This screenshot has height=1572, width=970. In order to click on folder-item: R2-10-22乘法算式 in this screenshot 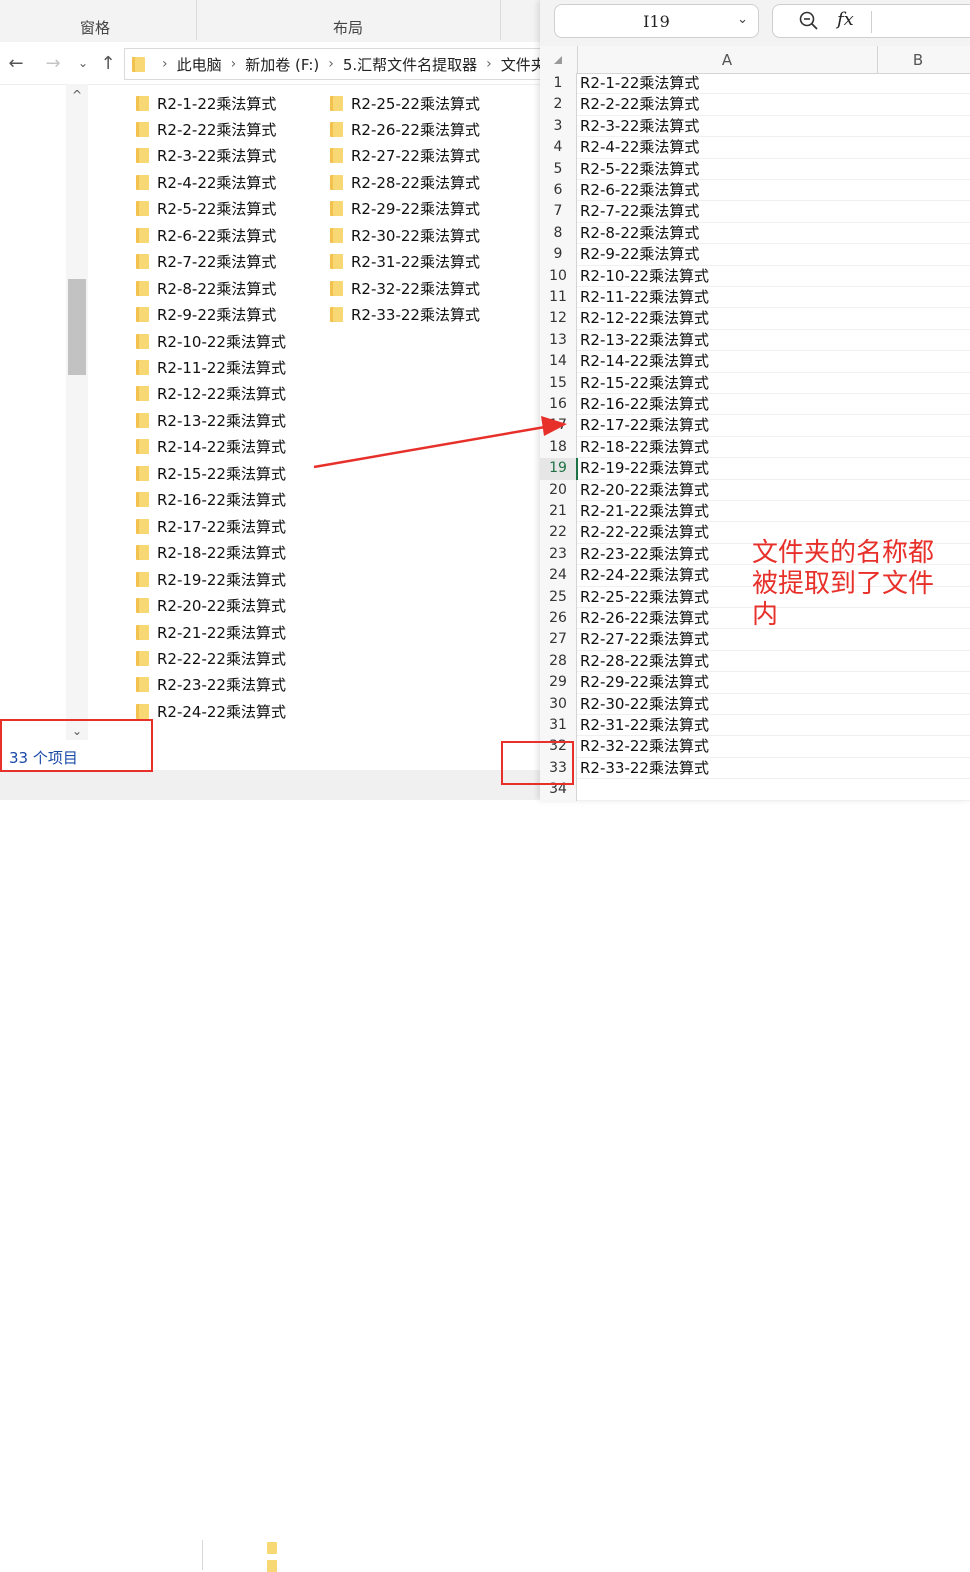, I will do `click(211, 341)`.